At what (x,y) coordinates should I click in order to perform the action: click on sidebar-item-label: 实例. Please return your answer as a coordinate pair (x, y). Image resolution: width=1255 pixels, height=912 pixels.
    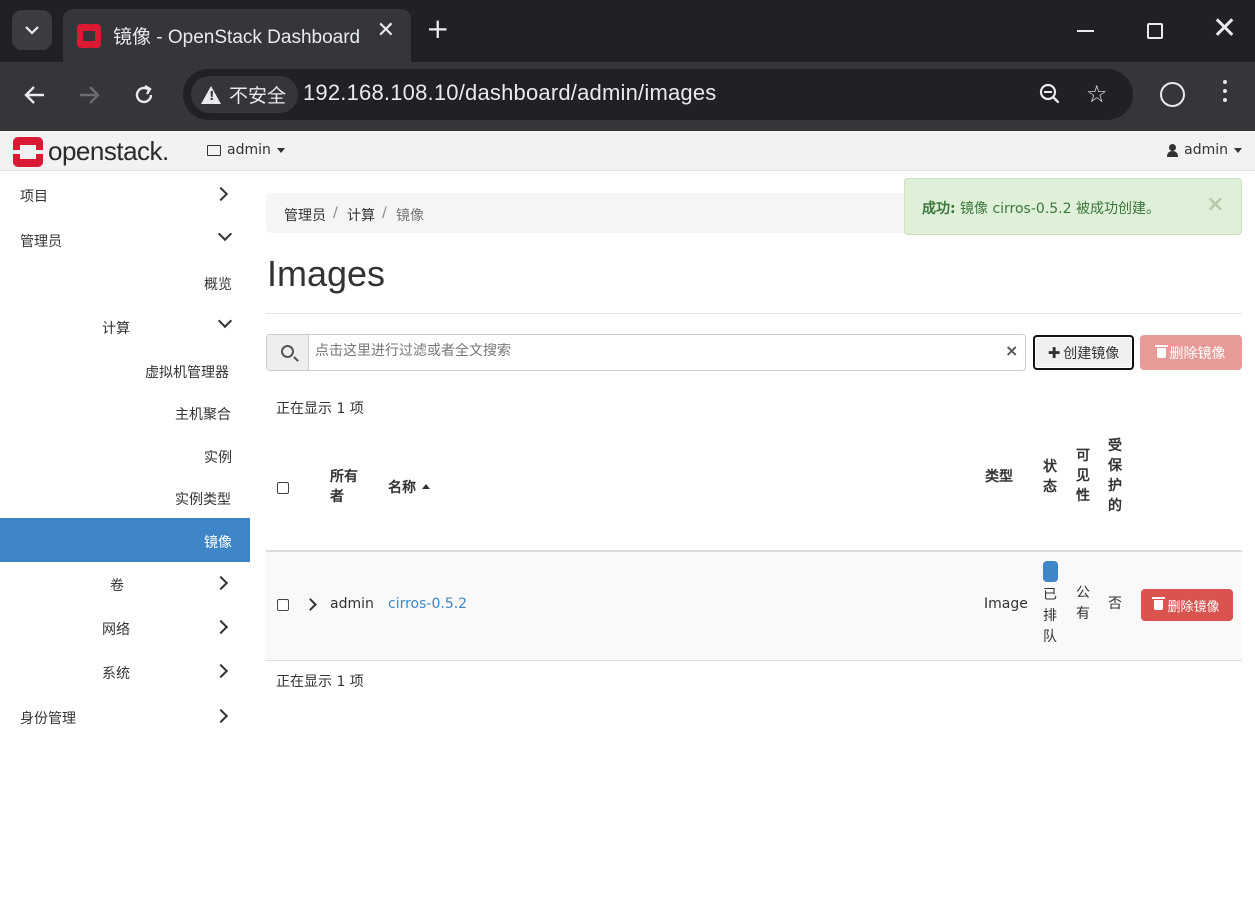
    Looking at the image, I should click on (218, 458).